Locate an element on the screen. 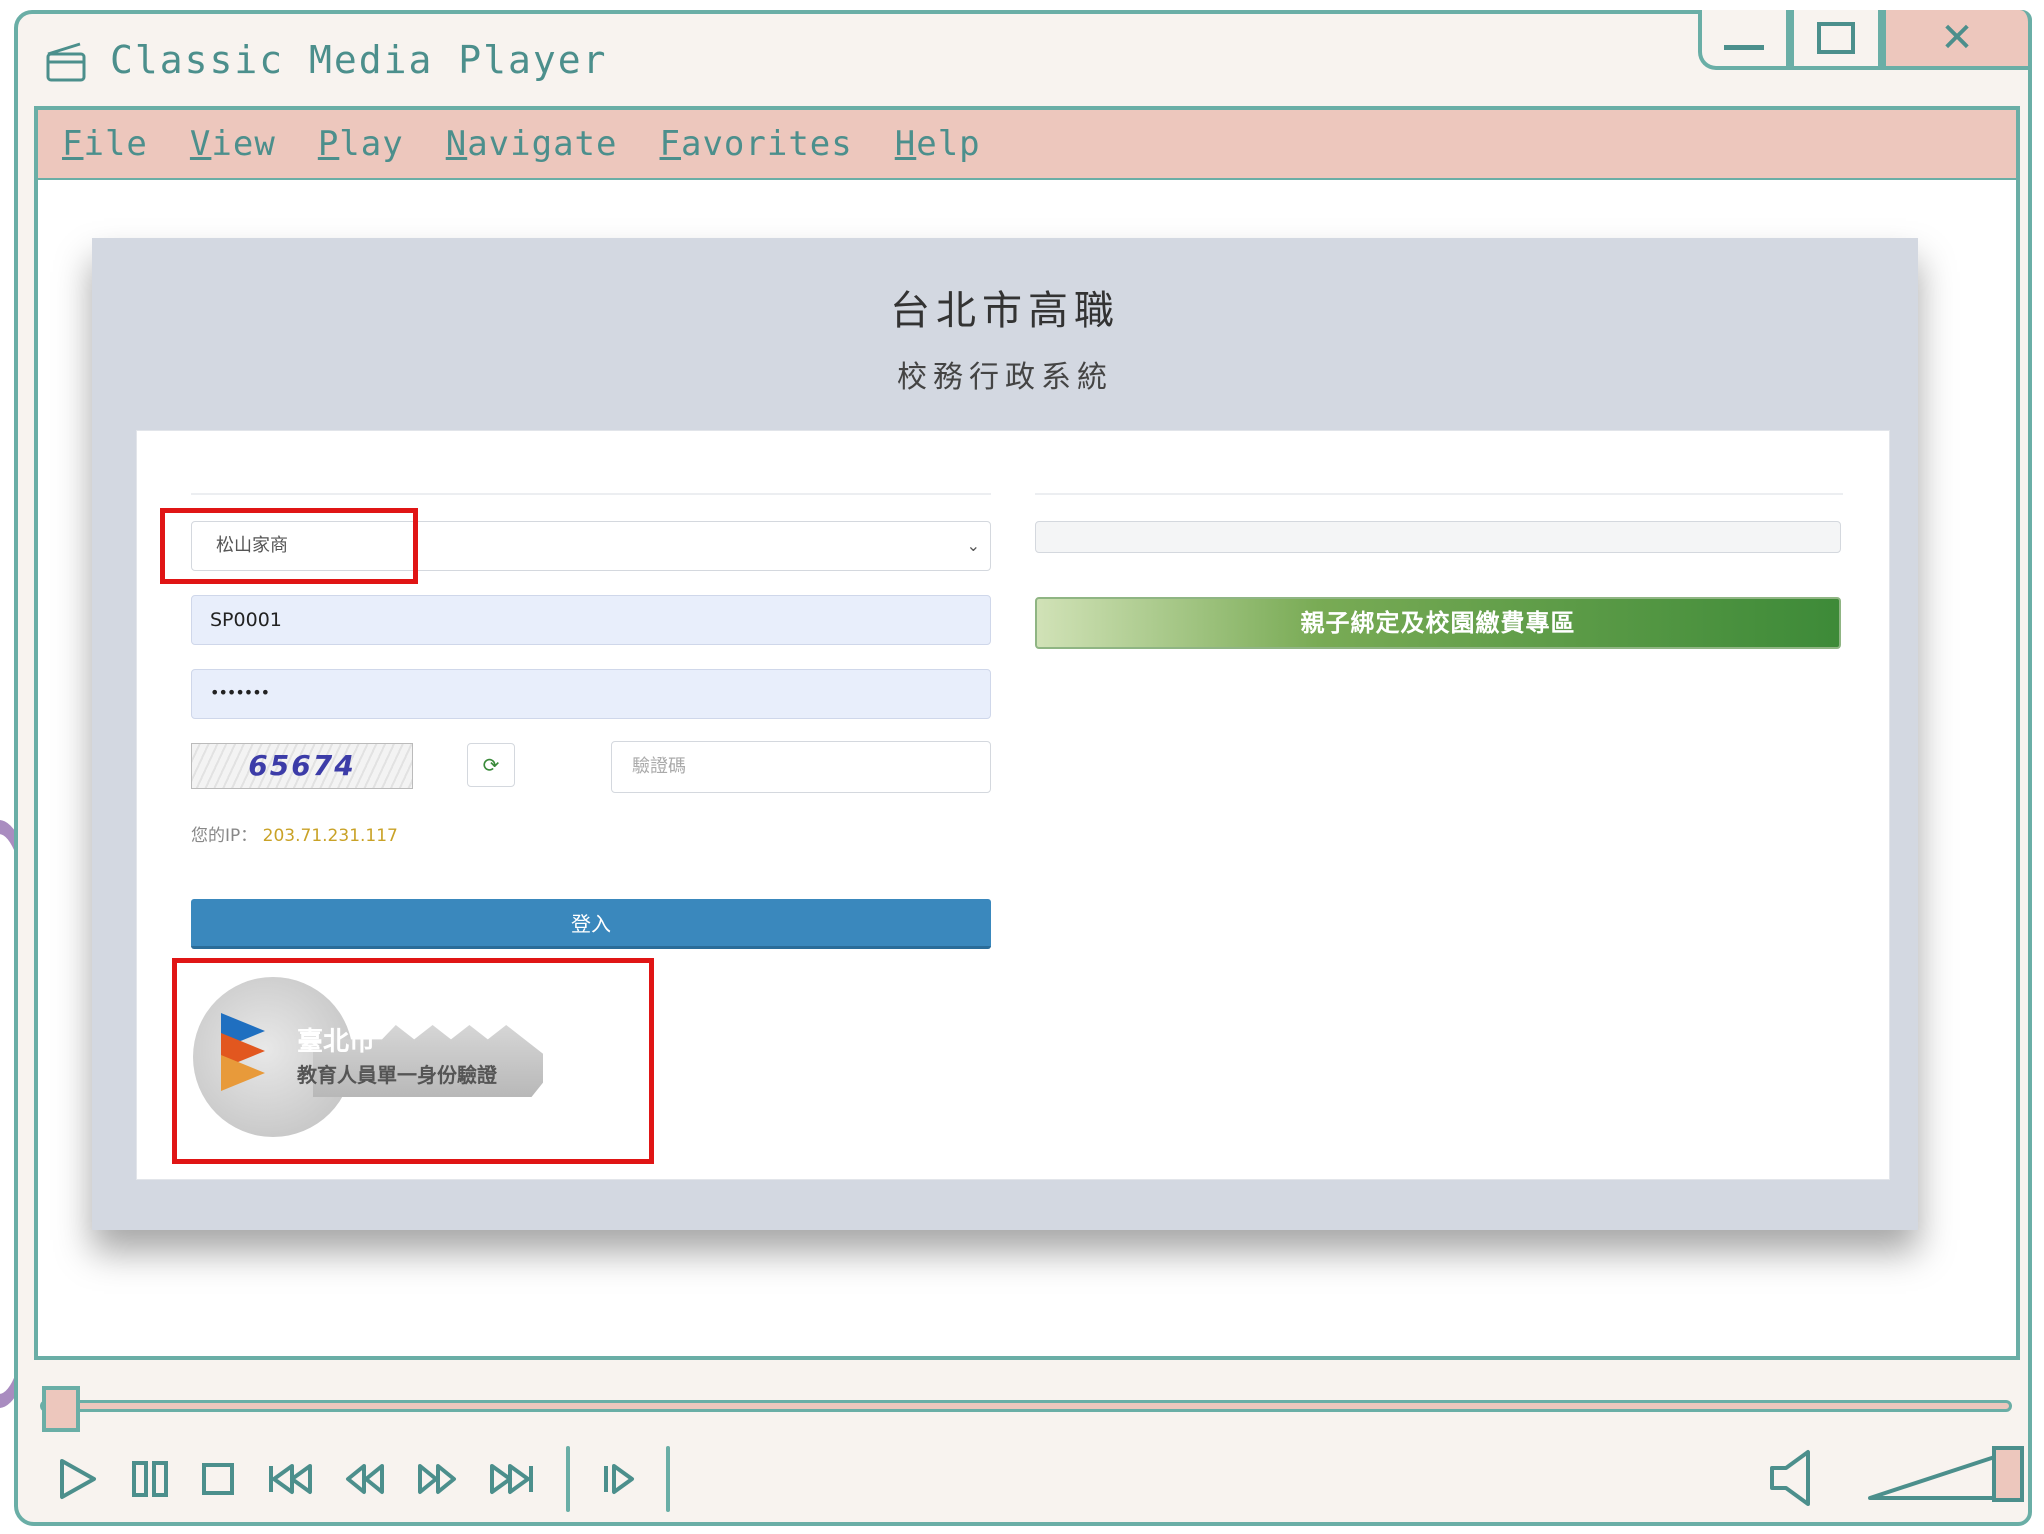 This screenshot has height=1534, width=2044. close-icon: ✕ is located at coordinates (1957, 38).